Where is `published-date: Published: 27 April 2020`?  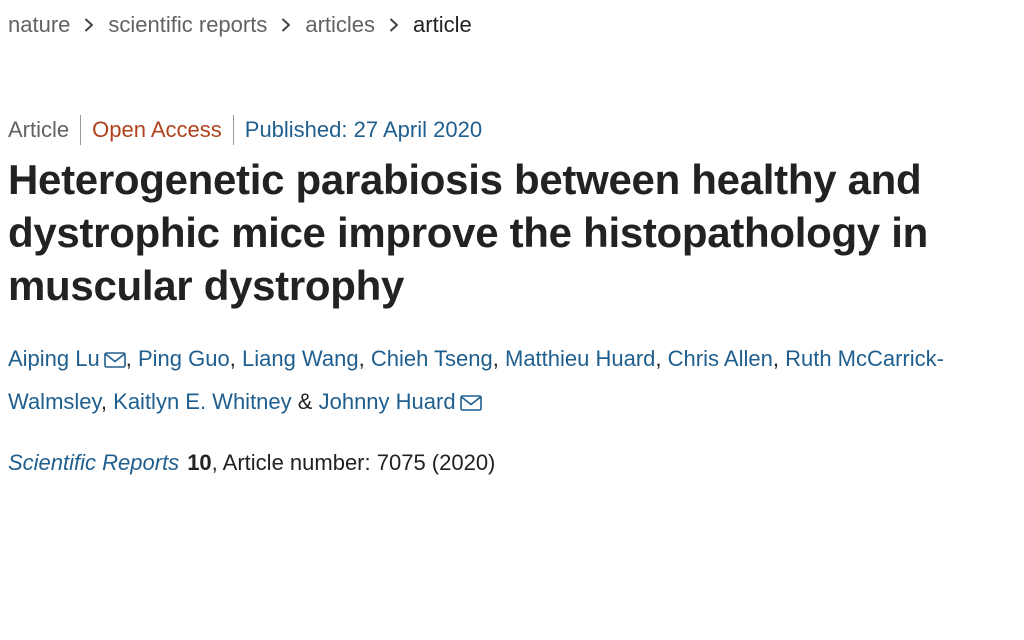 published-date: Published: 27 April 2020 is located at coordinates (363, 129).